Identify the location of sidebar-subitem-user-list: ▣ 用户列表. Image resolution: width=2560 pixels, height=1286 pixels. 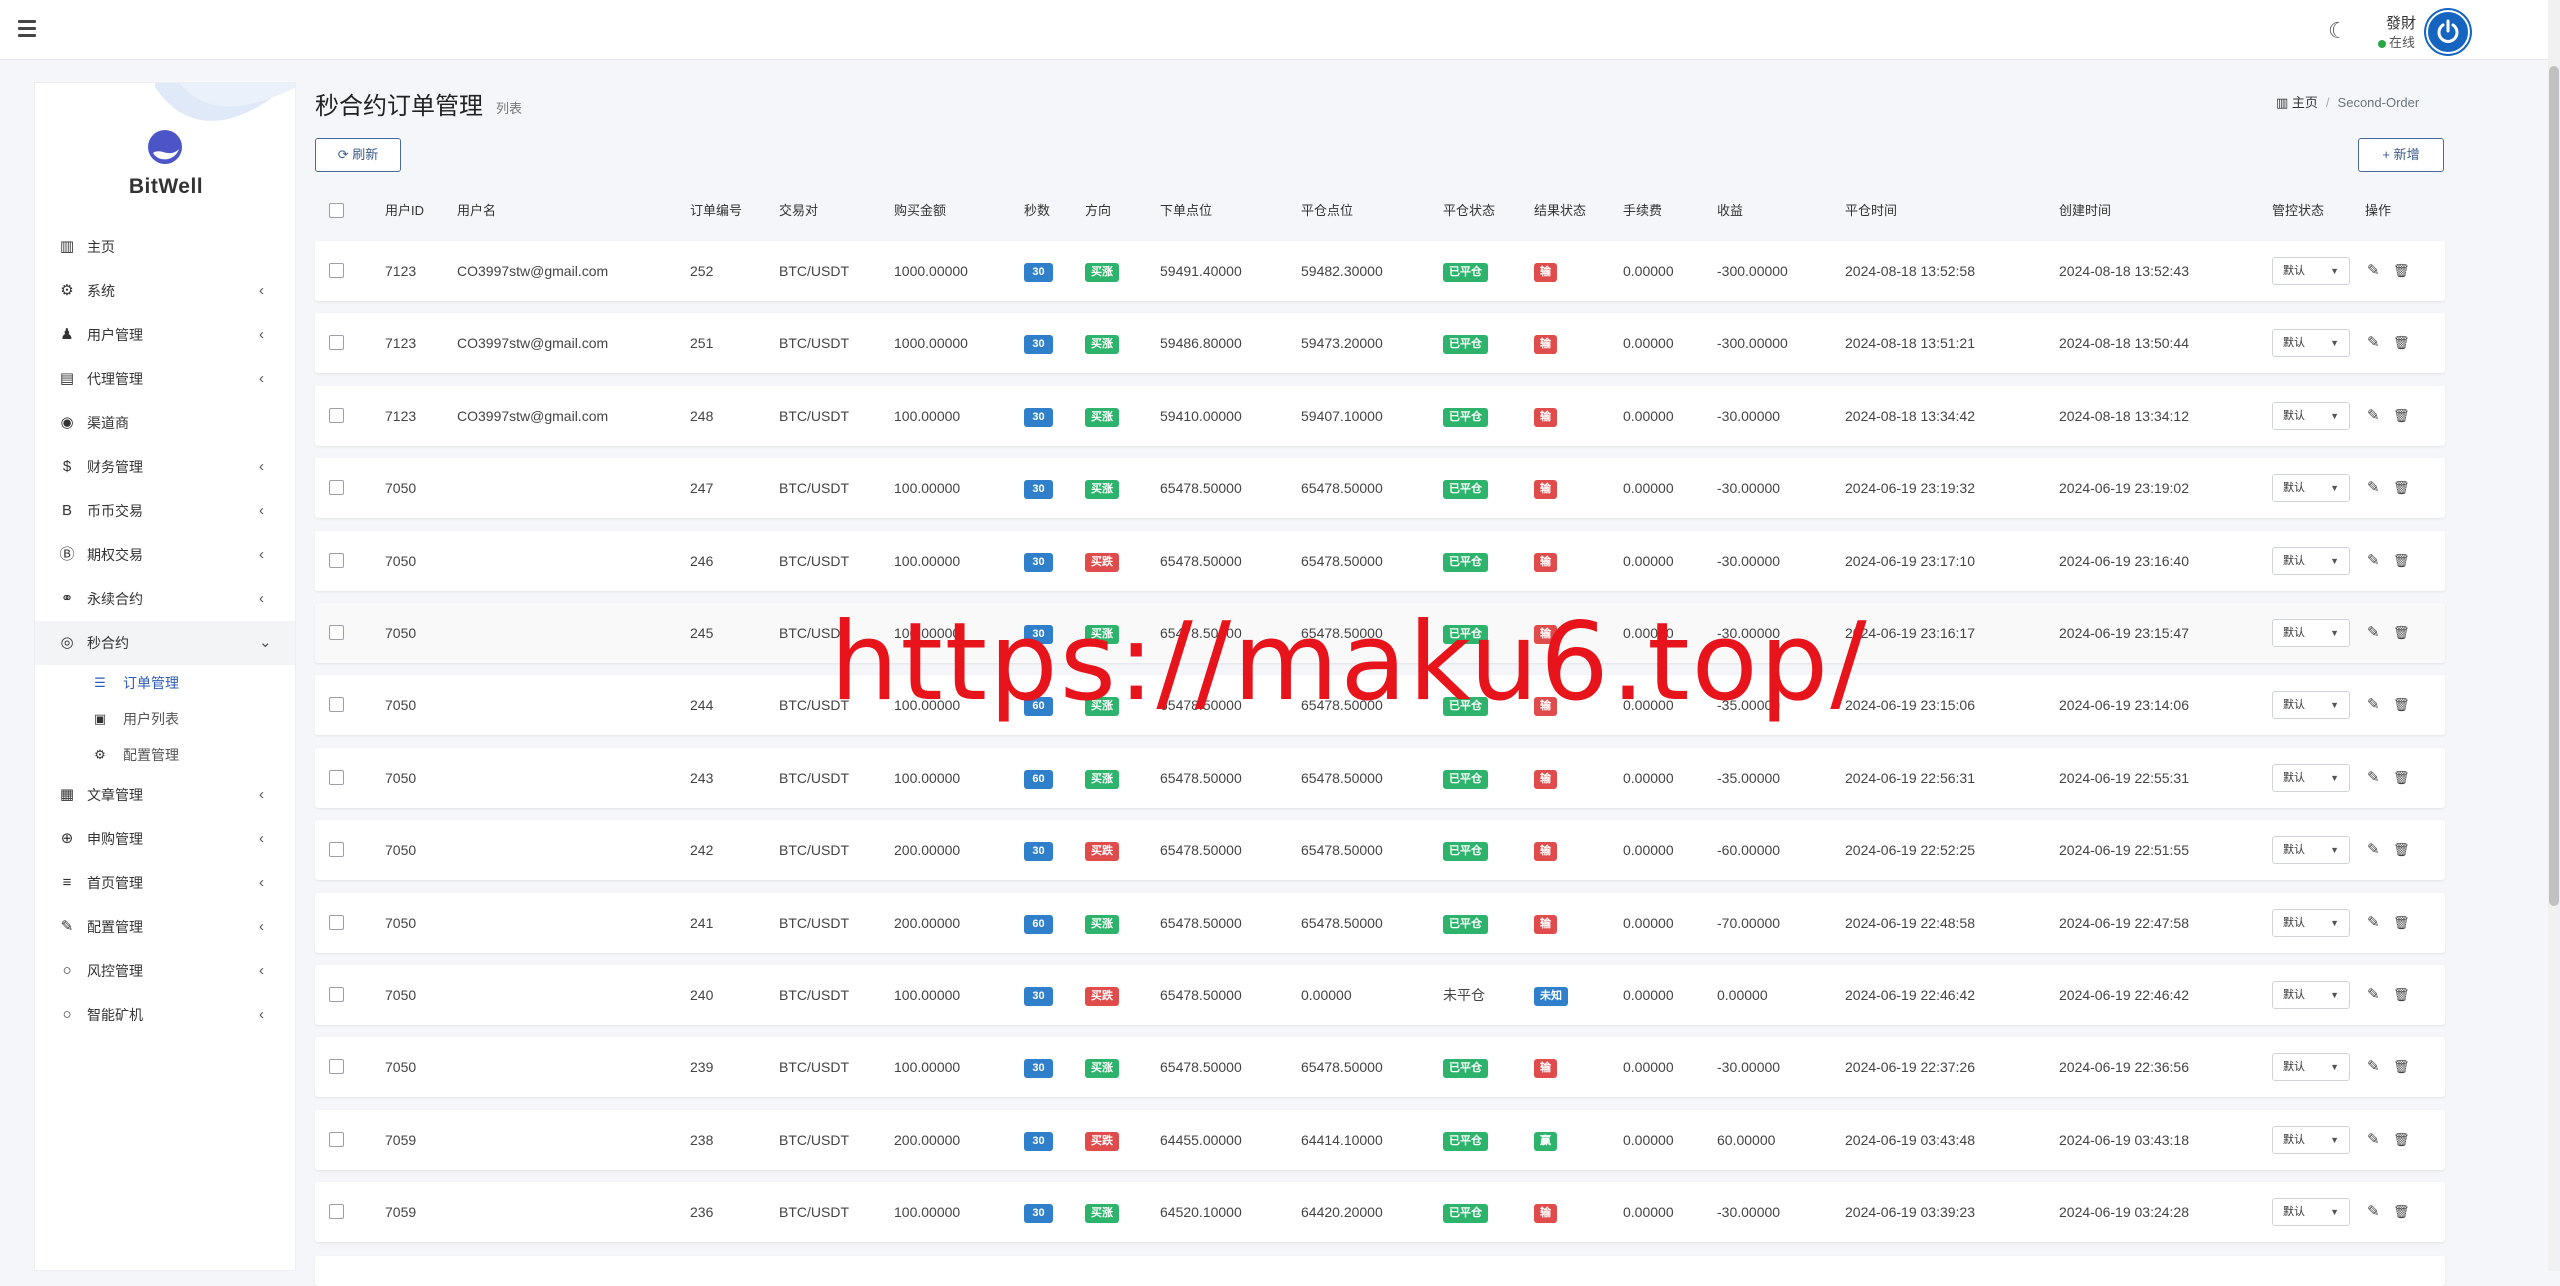
(165, 719).